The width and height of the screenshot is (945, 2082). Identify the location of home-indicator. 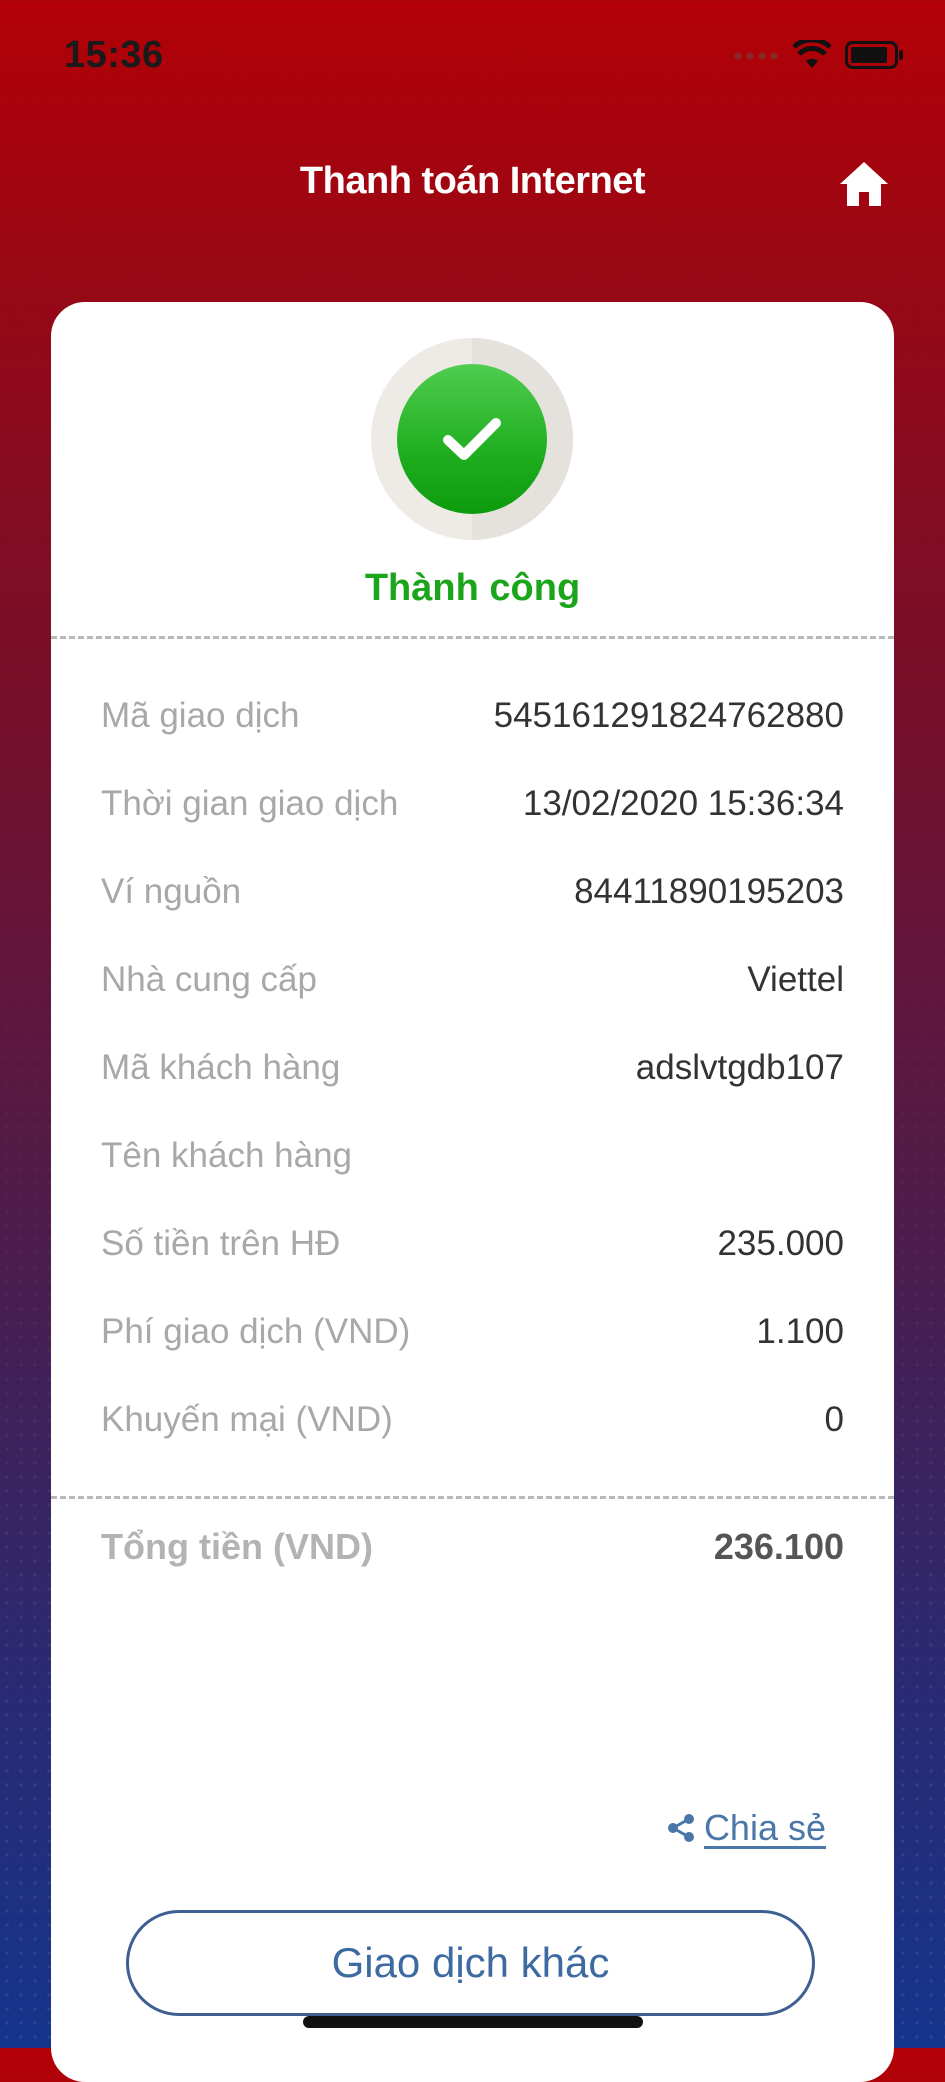
(473, 2022).